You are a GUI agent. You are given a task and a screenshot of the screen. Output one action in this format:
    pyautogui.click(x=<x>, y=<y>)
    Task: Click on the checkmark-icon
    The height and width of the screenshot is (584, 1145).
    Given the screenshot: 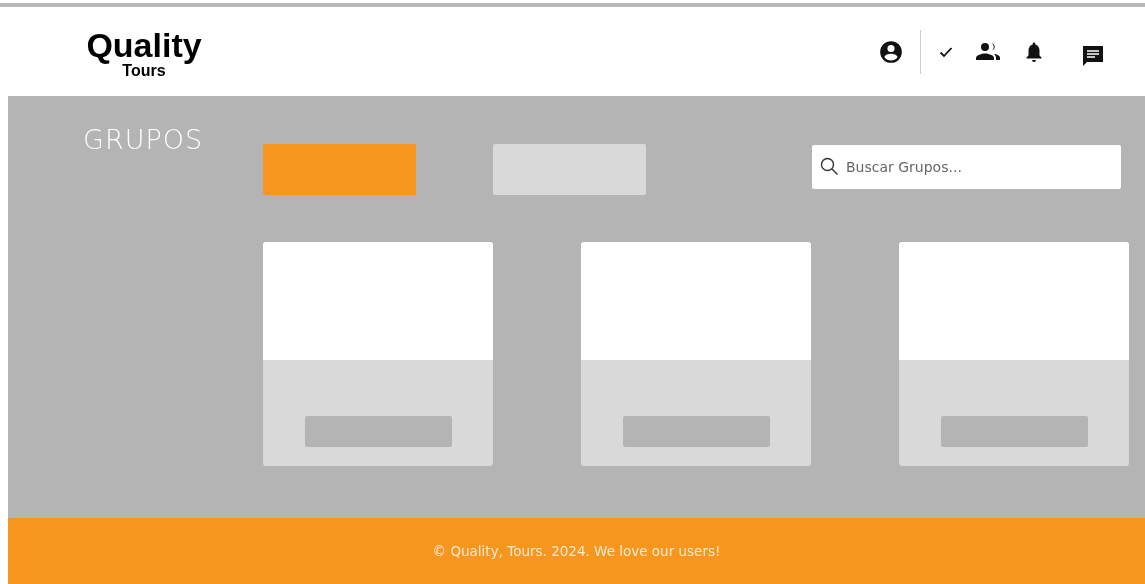 What is the action you would take?
    pyautogui.click(x=946, y=52)
    